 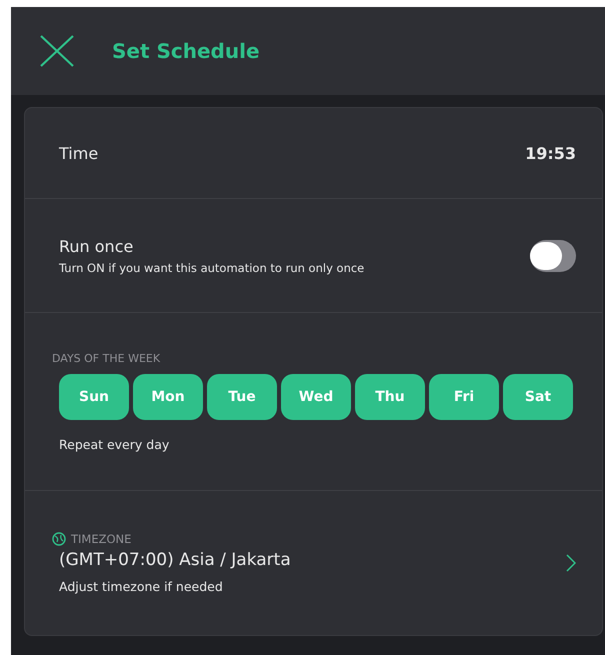 What do you see at coordinates (186, 51) in the screenshot?
I see `page-title: Set Schedule` at bounding box center [186, 51].